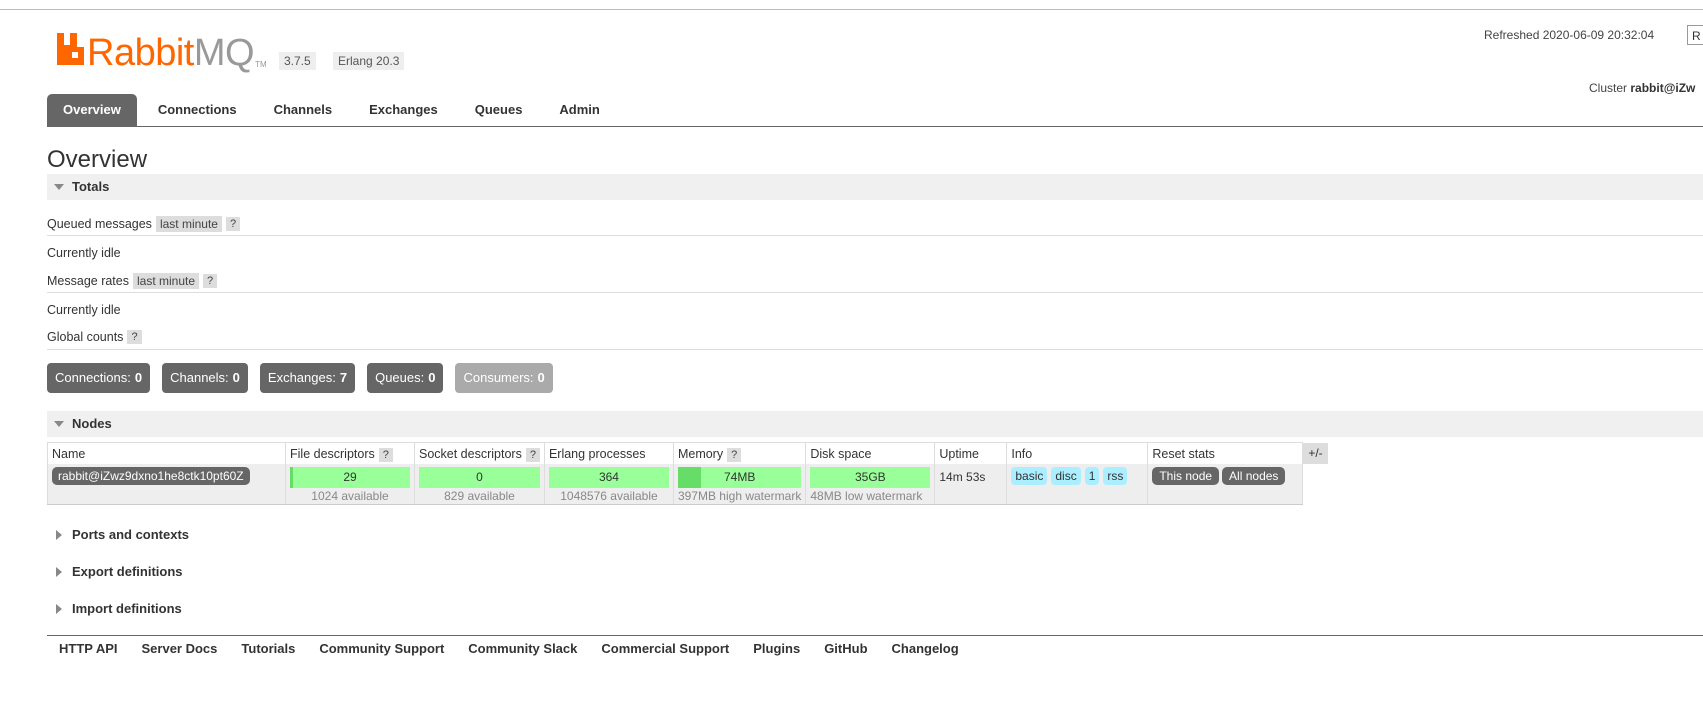 This screenshot has height=717, width=1703. I want to click on col-file-descriptors: File descriptors?, so click(350, 453).